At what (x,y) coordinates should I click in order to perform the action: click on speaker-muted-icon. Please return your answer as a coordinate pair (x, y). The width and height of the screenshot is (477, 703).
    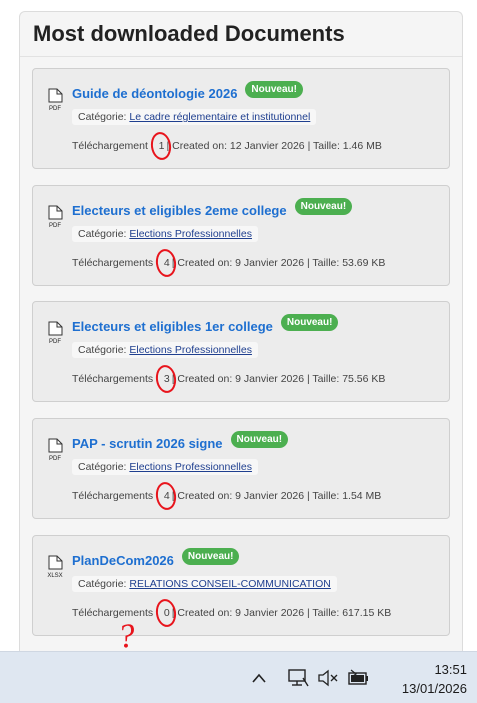
    Looking at the image, I should click on (328, 678).